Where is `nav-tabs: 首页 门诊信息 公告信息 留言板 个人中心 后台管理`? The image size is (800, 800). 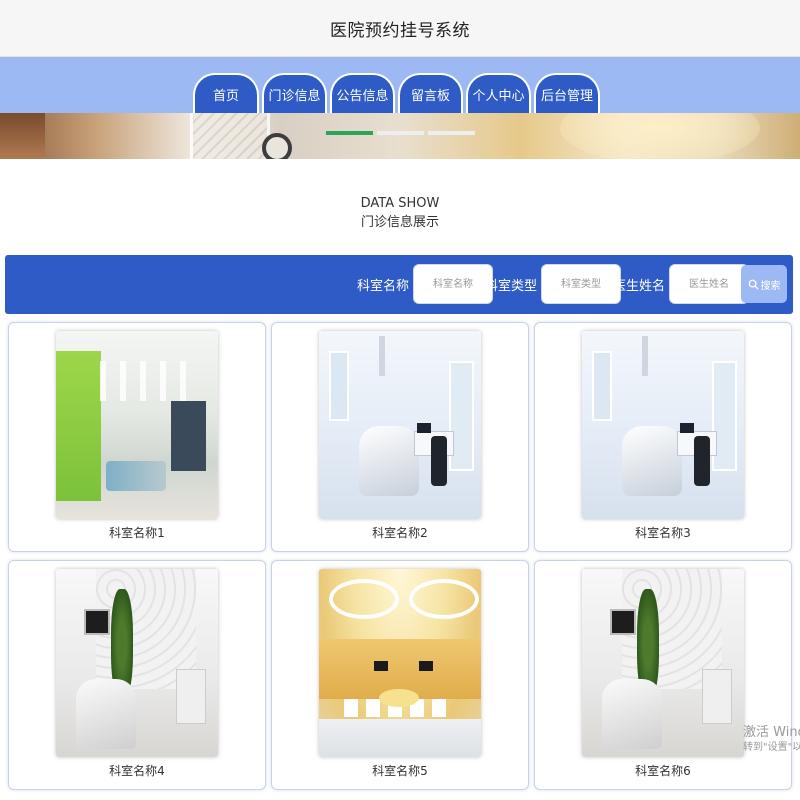
nav-tabs: 首页 门诊信息 公告信息 留言板 个人中心 后台管理 is located at coordinates (396, 93).